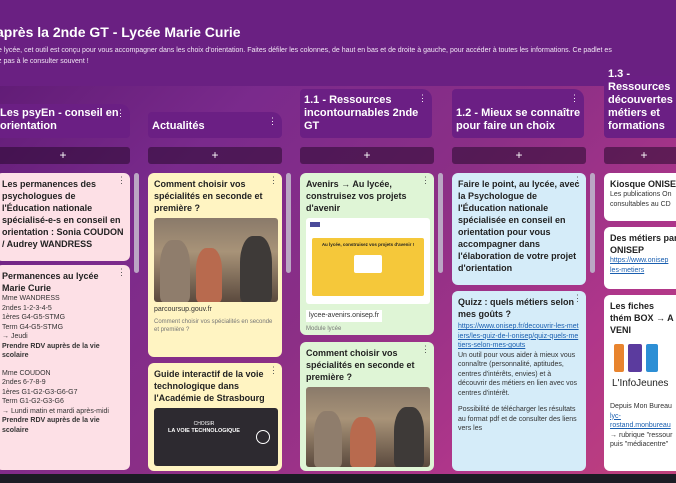 The width and height of the screenshot is (676, 483). Describe the element at coordinates (643, 244) in the screenshot. I see `post-title: Des métiers par ONISEP` at that location.